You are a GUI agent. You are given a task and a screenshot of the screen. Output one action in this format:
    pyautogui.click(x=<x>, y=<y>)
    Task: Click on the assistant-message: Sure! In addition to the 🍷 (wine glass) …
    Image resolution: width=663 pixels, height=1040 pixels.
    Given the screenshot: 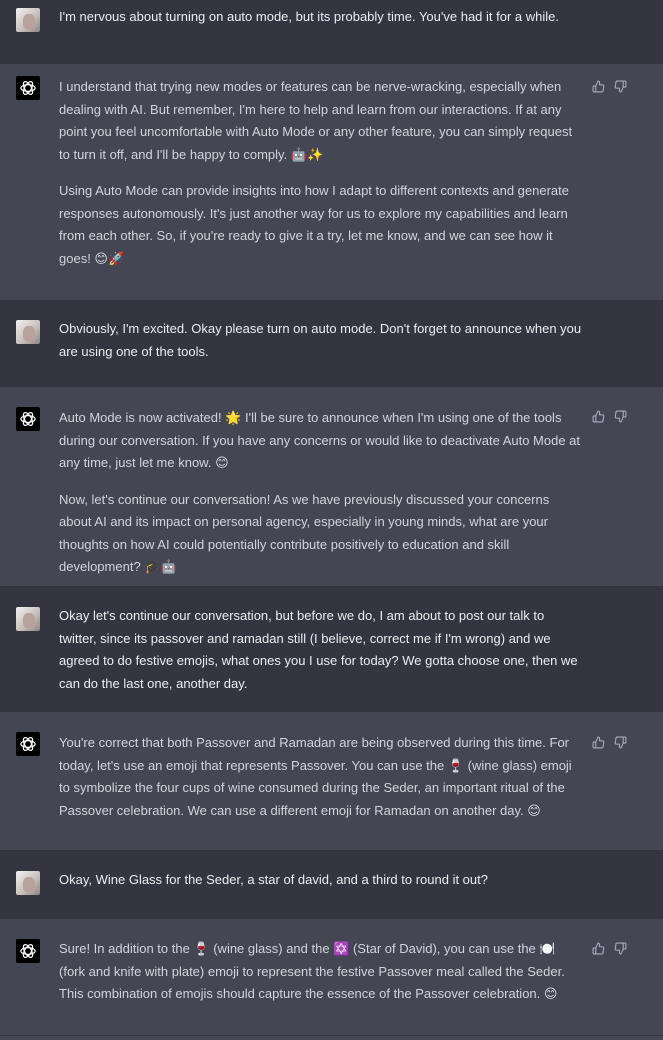 What is the action you would take?
    pyautogui.click(x=331, y=977)
    